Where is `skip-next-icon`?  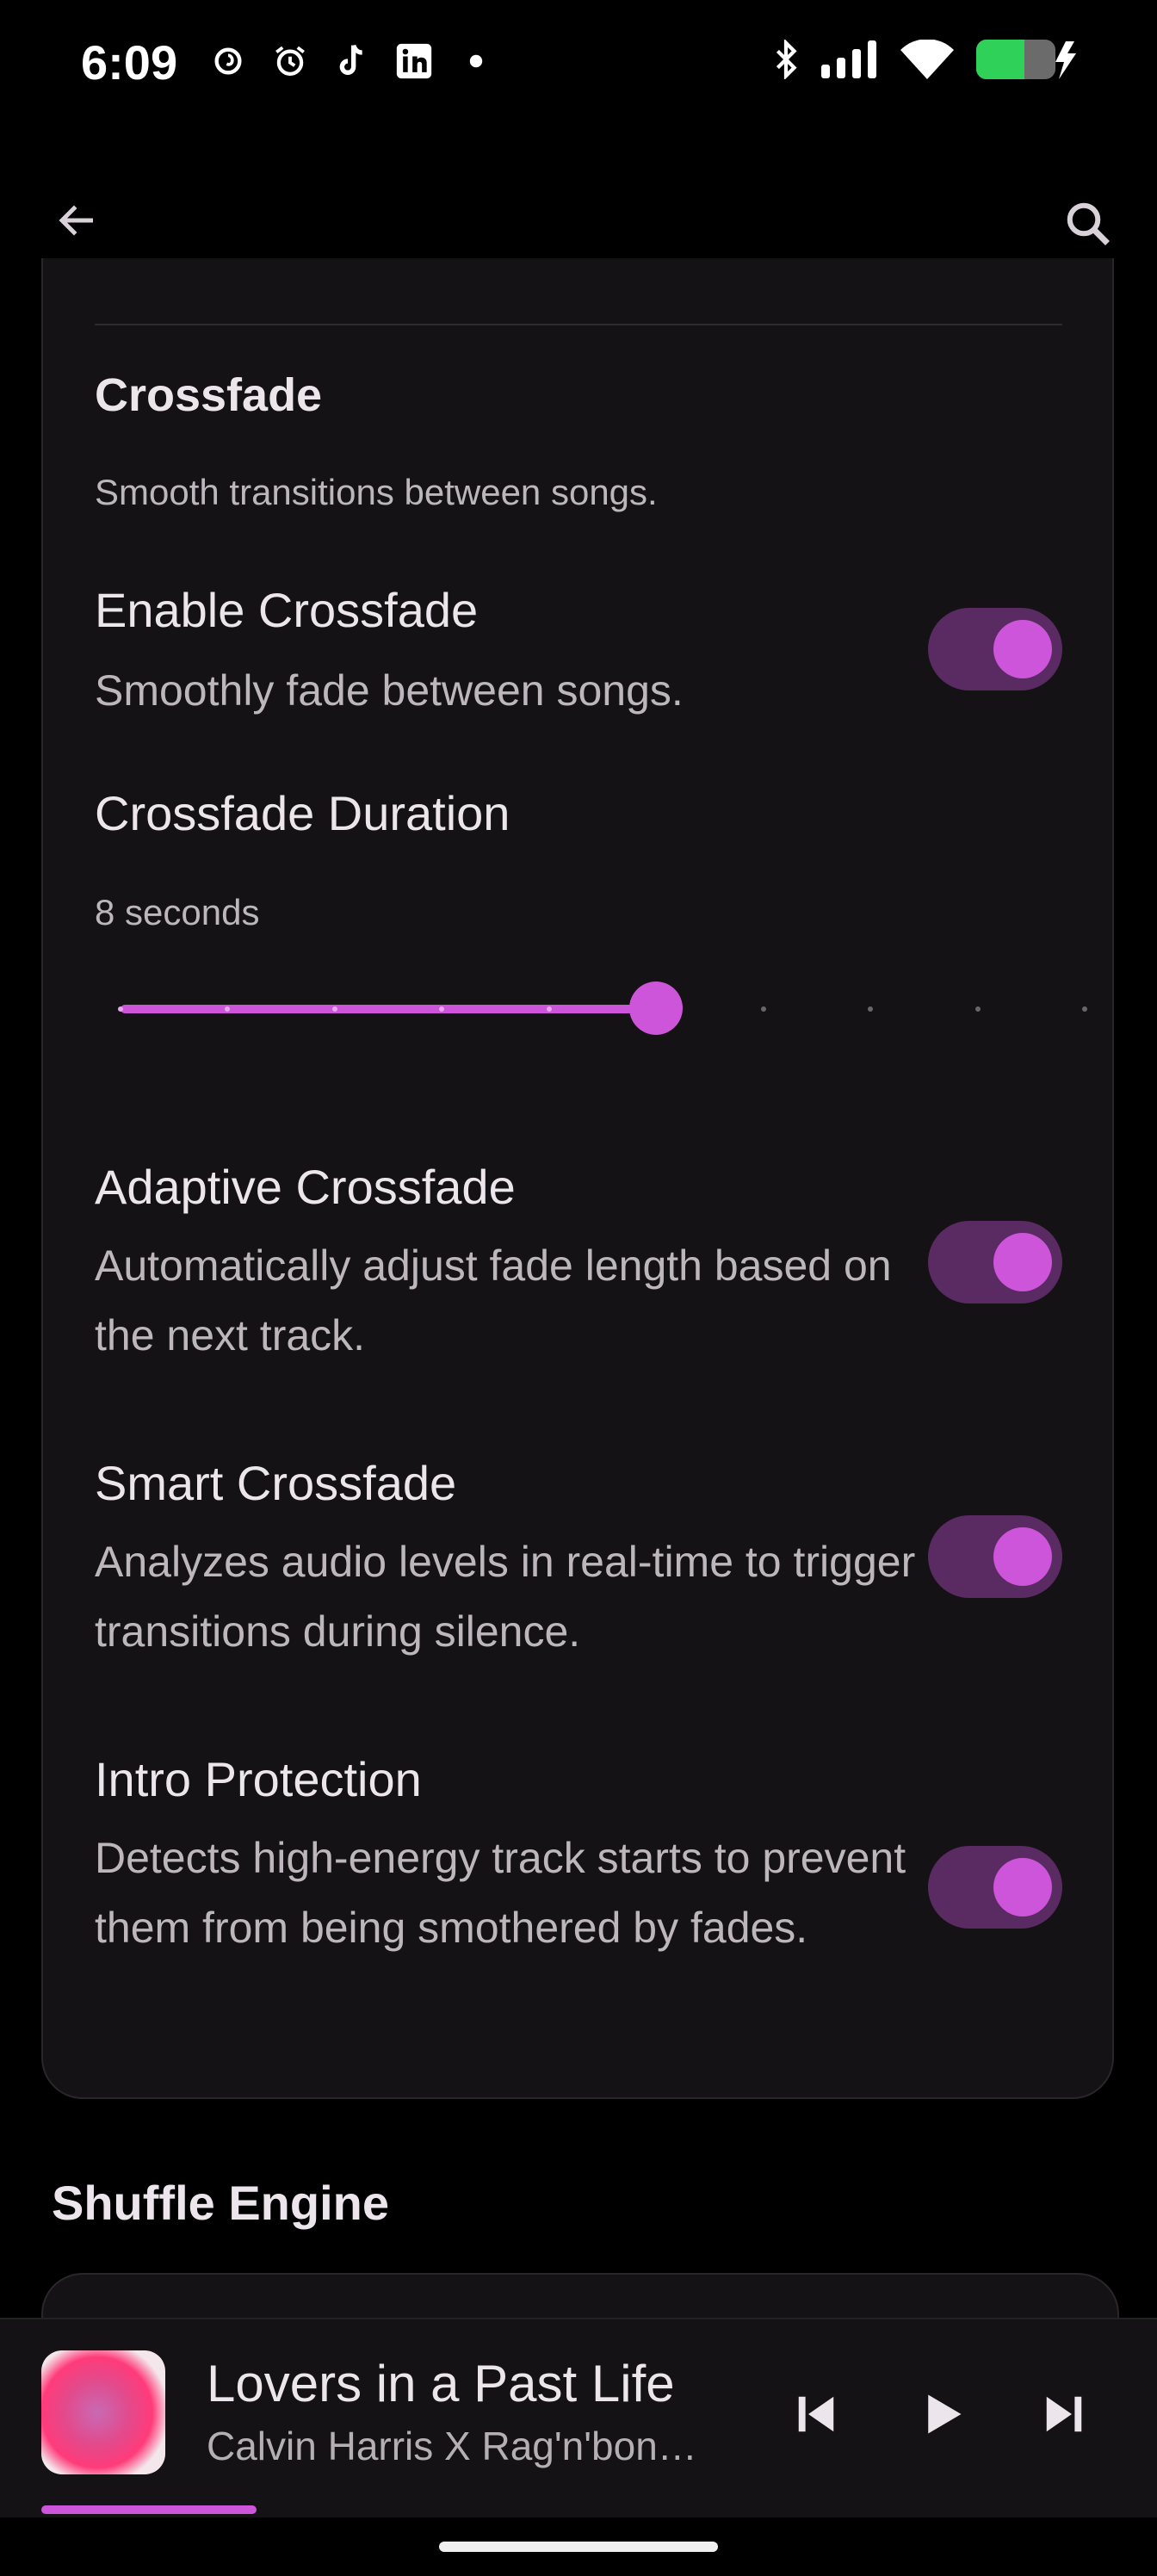
skip-next-icon is located at coordinates (1064, 2414).